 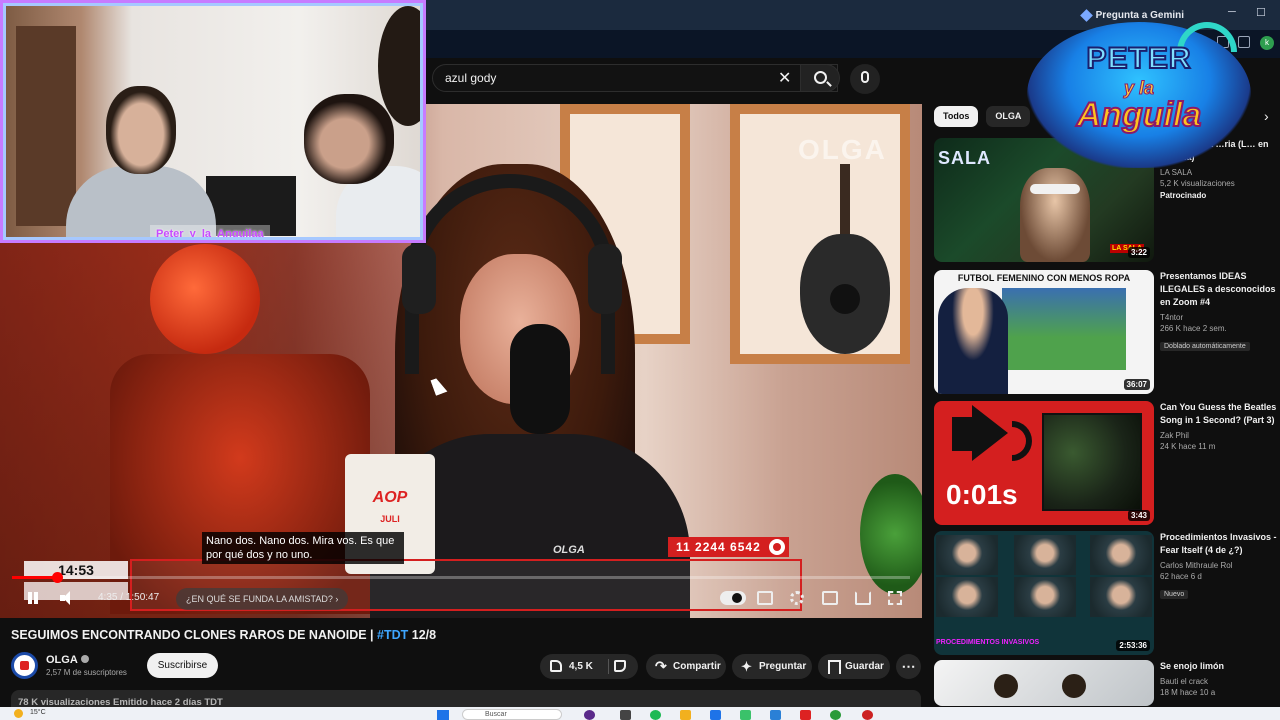 I want to click on taskbar-search: Buscar, so click(x=512, y=714).